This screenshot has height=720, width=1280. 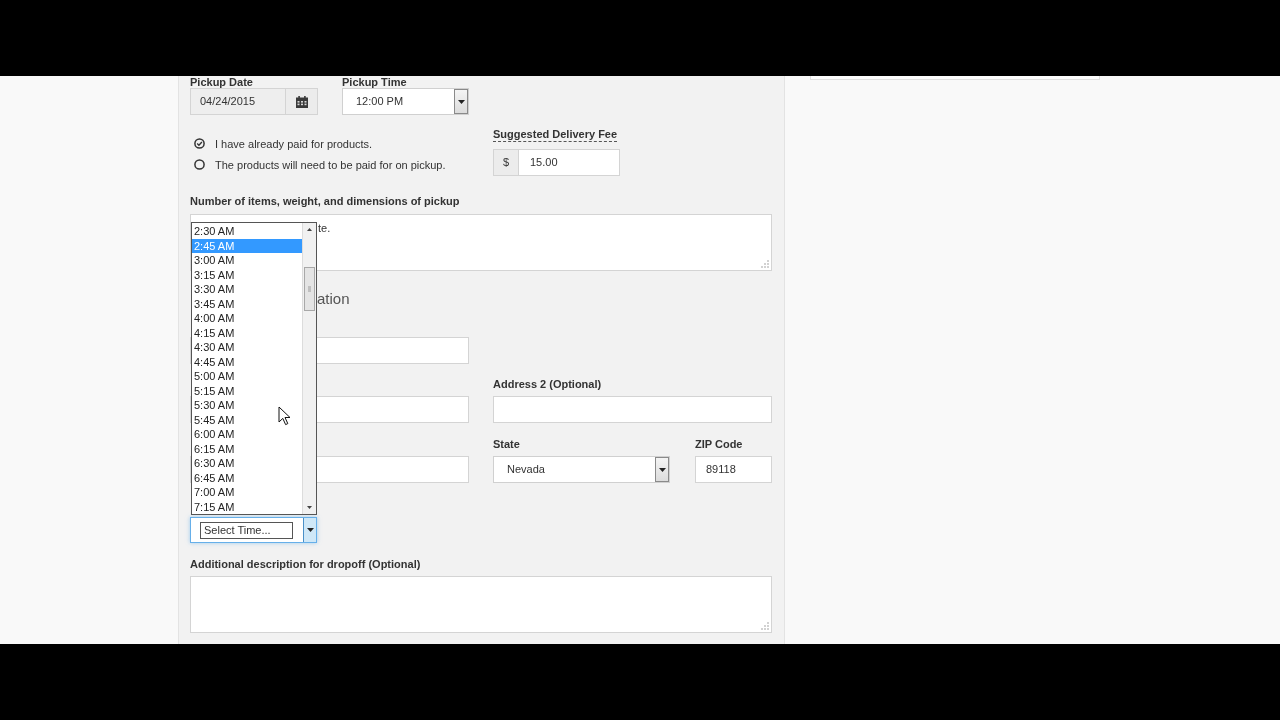 What do you see at coordinates (247, 347) in the screenshot?
I see `time-option: 4:30 AM` at bounding box center [247, 347].